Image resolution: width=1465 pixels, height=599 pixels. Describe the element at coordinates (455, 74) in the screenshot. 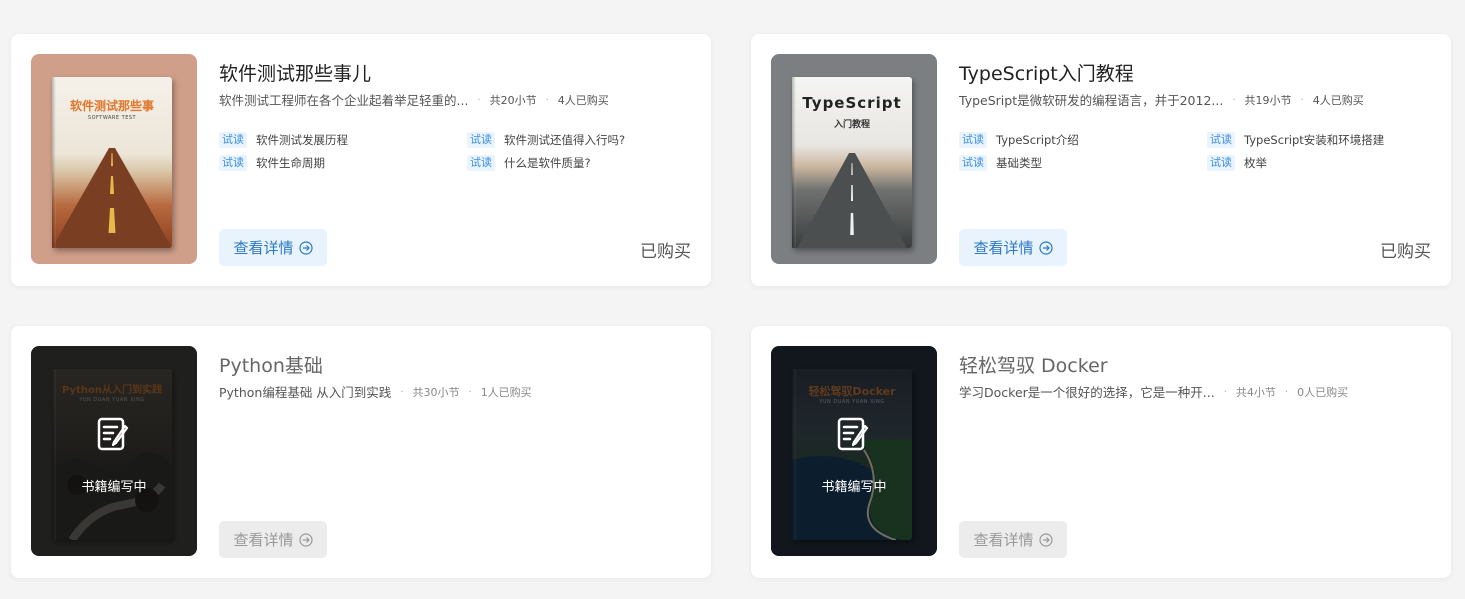

I see `course-title: 软件测试那些事儿` at that location.